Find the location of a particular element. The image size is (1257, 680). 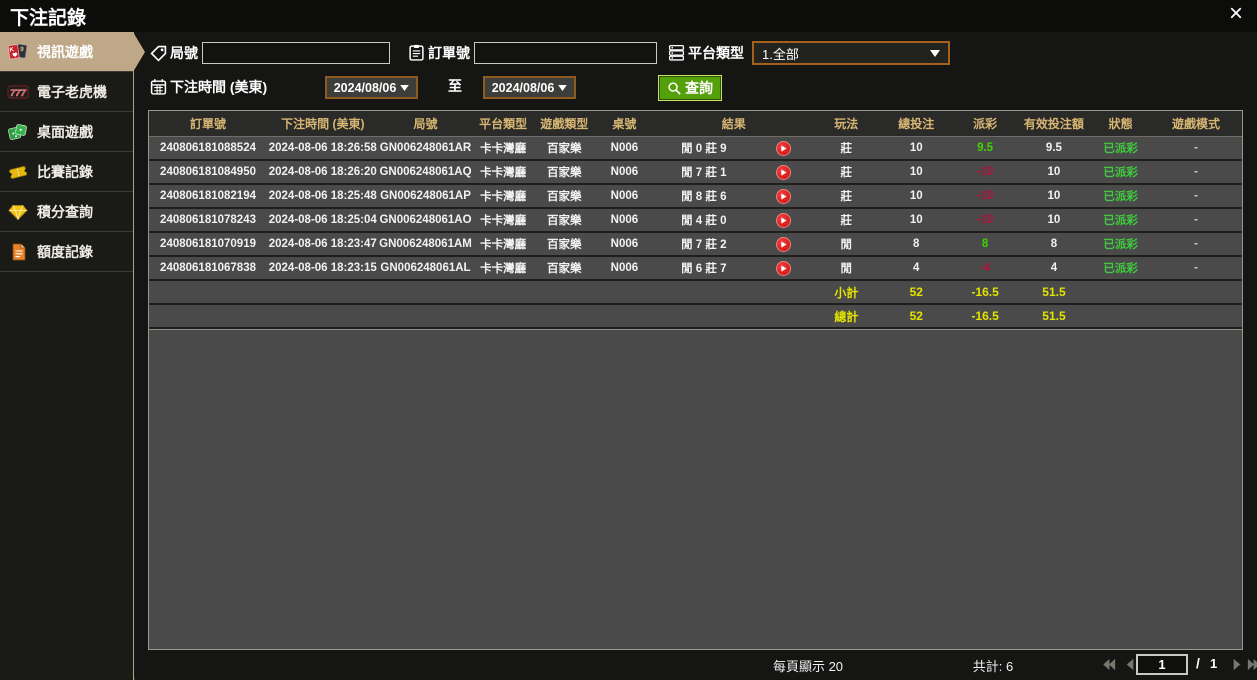

svg-text: 777 is located at coordinates (18, 92).